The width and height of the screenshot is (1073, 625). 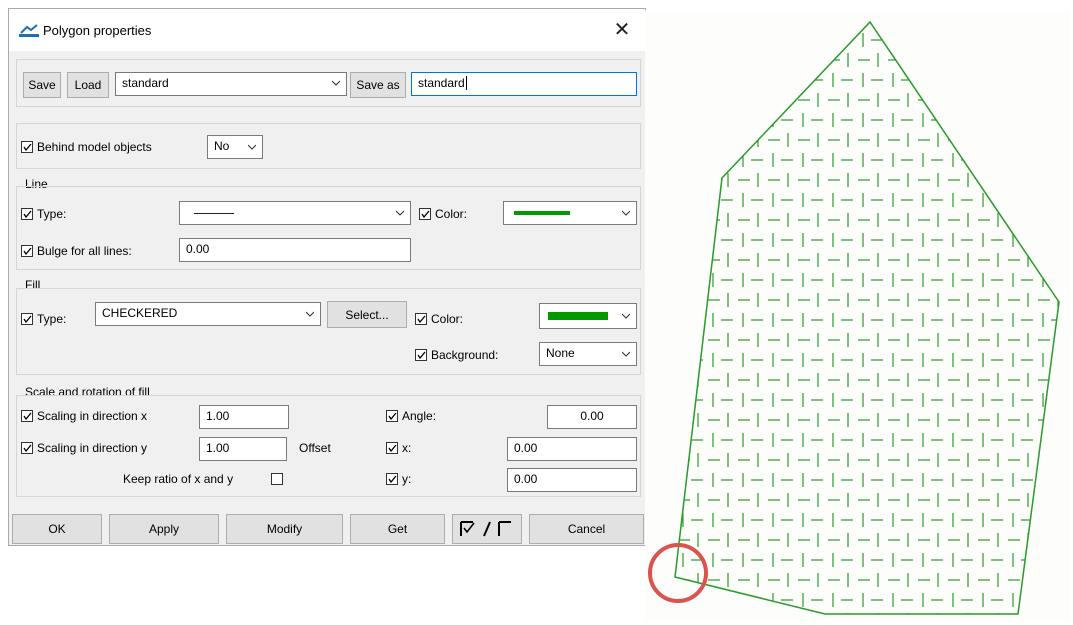 What do you see at coordinates (277, 479) in the screenshot?
I see `keep-ratio-checkbox` at bounding box center [277, 479].